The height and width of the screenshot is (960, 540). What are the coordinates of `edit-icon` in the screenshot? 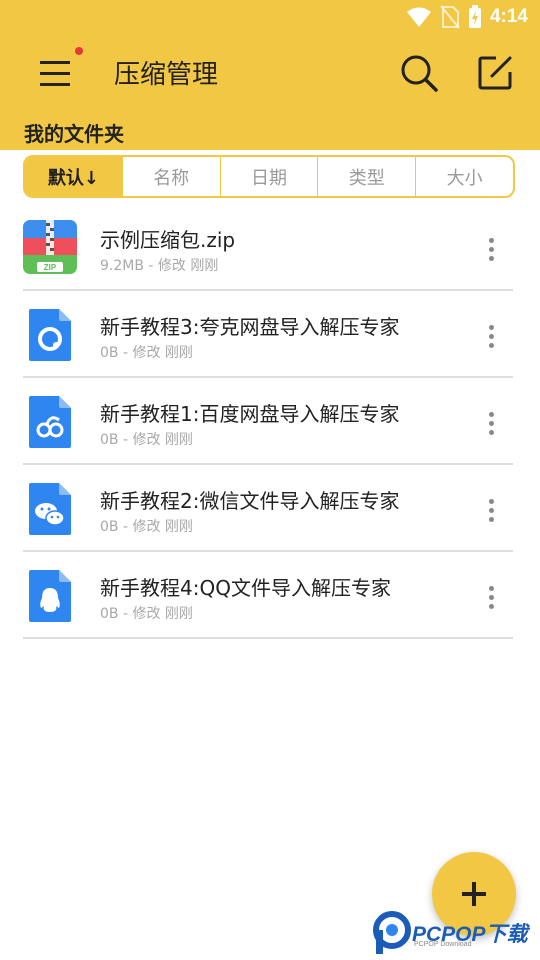 It's located at (495, 73).